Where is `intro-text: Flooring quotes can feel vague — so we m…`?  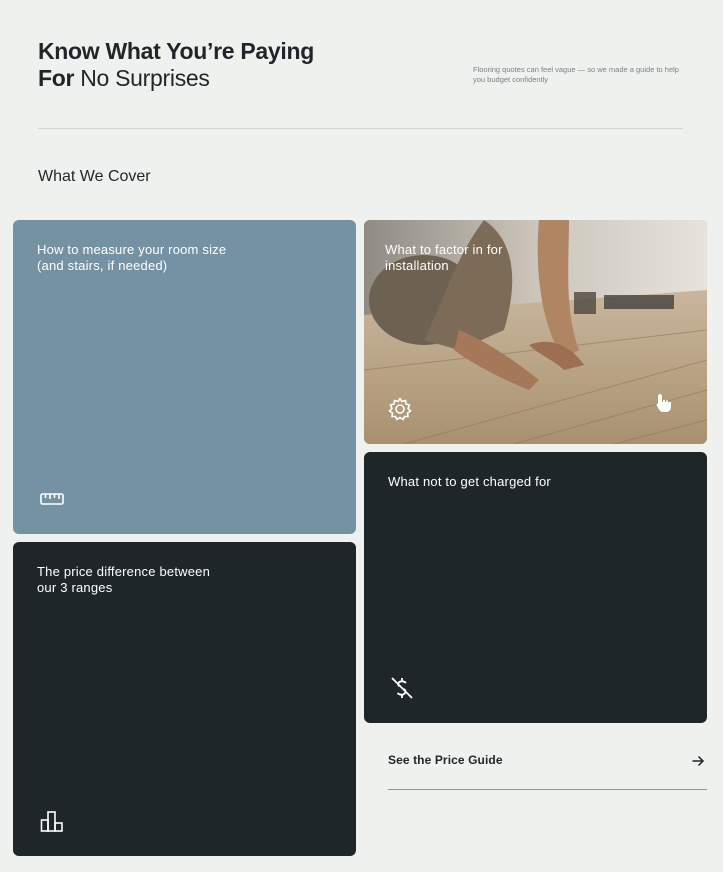 intro-text: Flooring quotes can feel vague — so we m… is located at coordinates (576, 74).